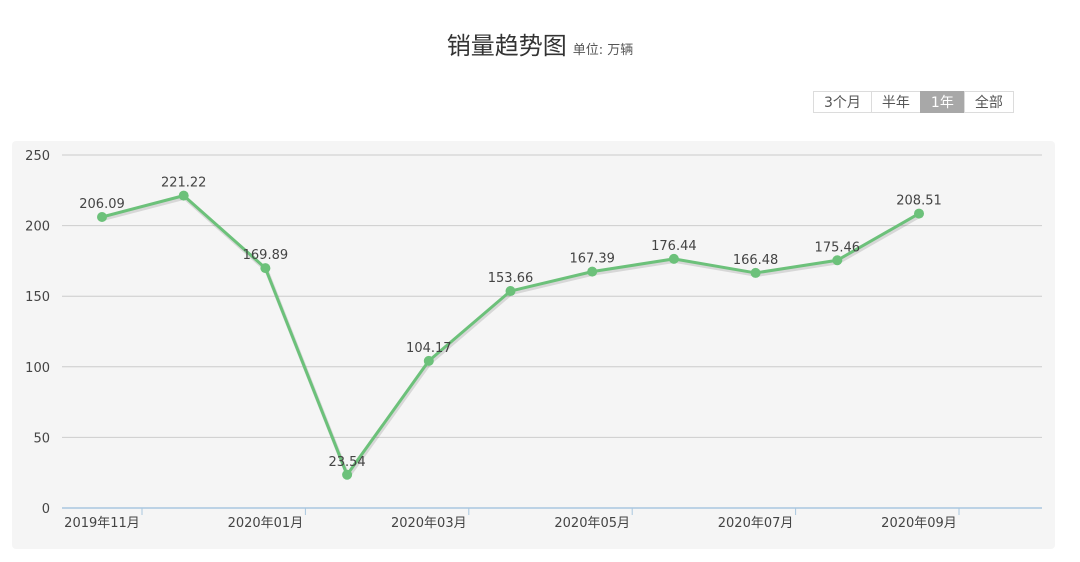  What do you see at coordinates (838, 247) in the screenshot?
I see `data-label: 175.46` at bounding box center [838, 247].